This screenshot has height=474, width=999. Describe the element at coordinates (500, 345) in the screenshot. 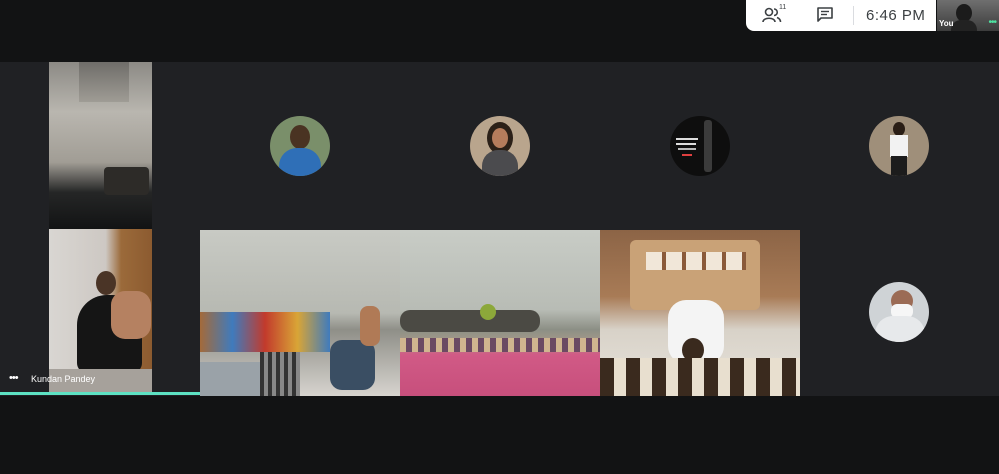

I see `mat-edge` at that location.